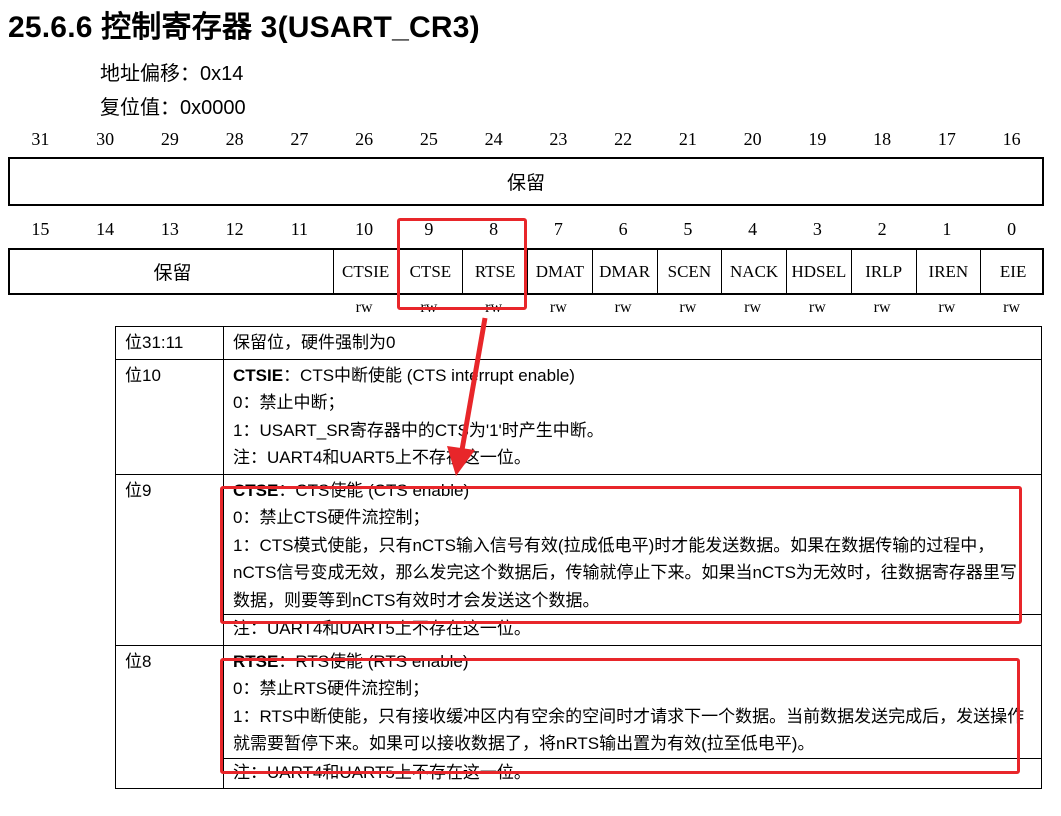 This screenshot has height=816, width=1061. I want to click on arrow-head, so click(461, 461).